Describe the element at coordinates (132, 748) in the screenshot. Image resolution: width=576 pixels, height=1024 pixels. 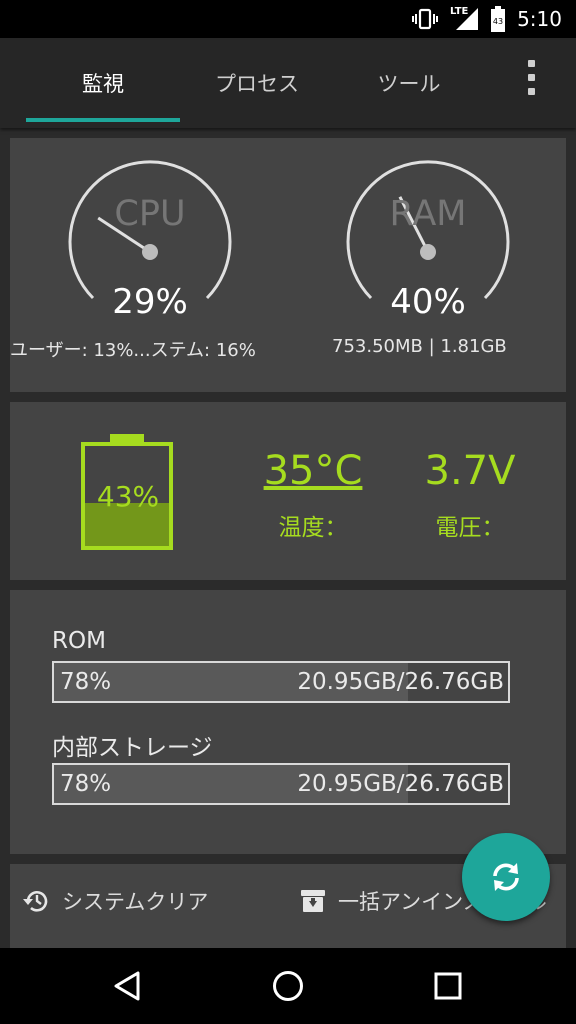
I see `internal-storage-label: 内部ストレージ` at that location.